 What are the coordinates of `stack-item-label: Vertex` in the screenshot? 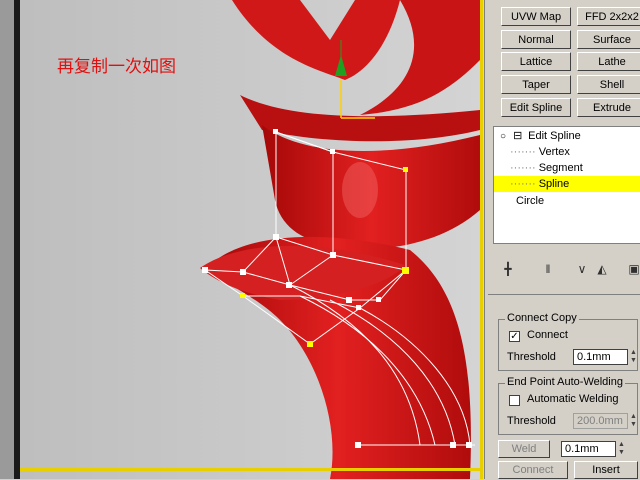 It's located at (554, 152).